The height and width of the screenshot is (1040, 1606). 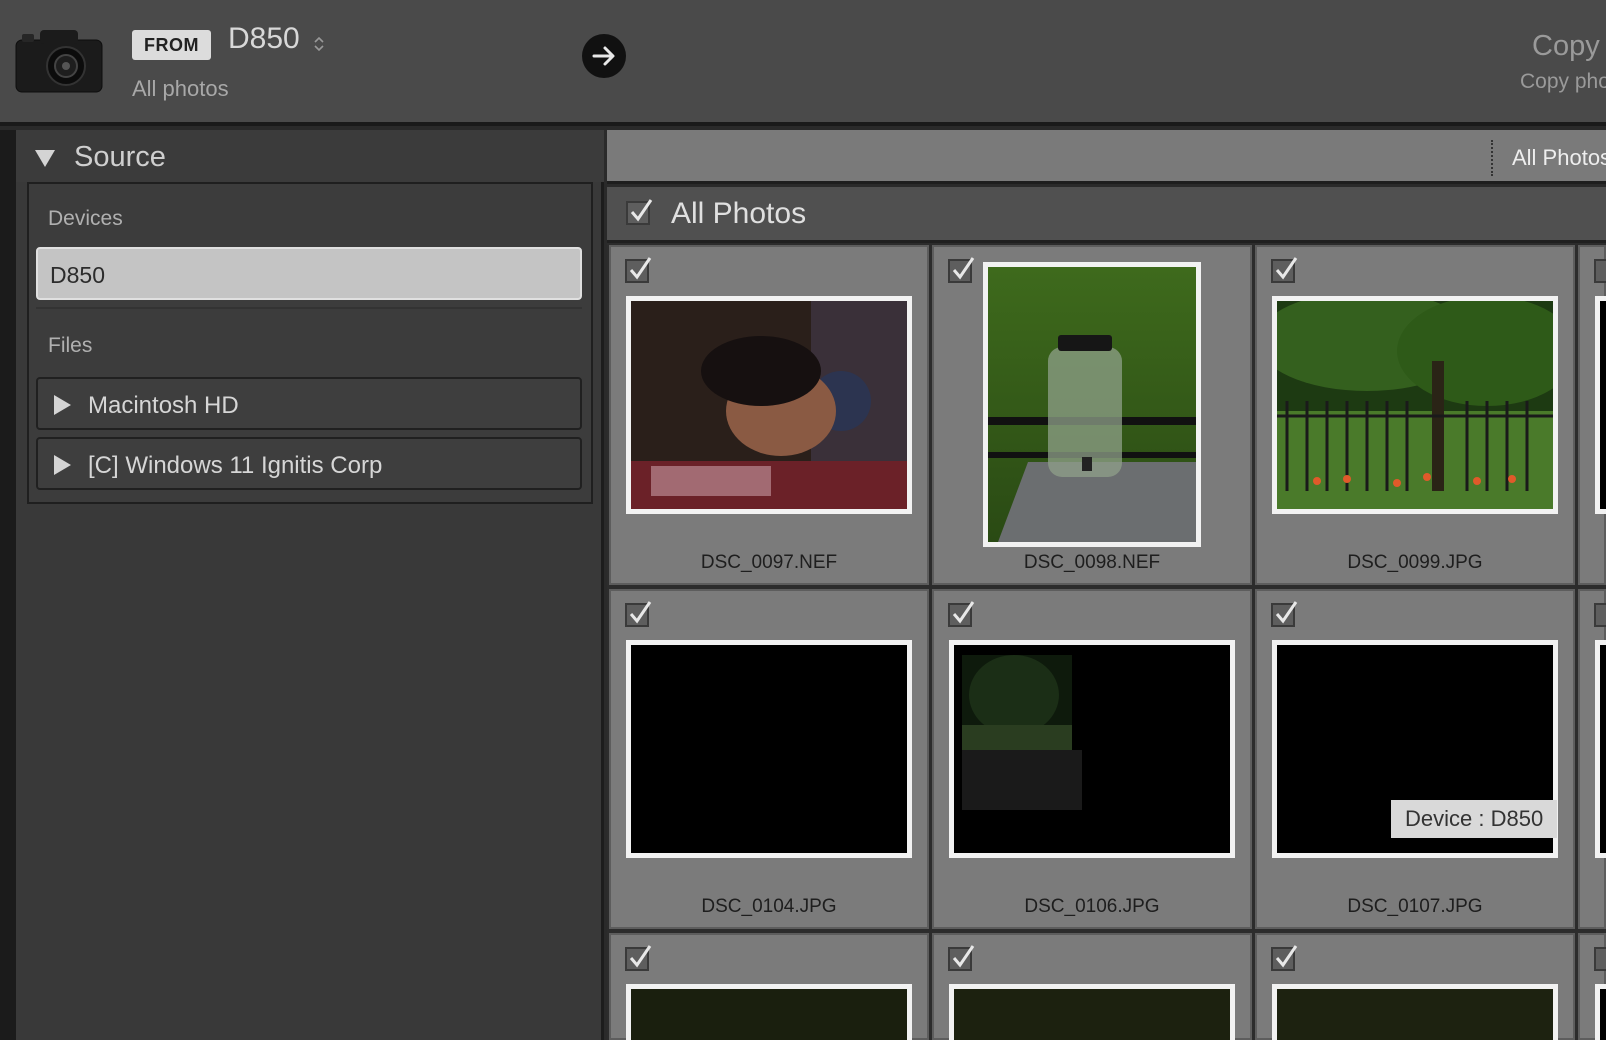 I want to click on device-item-d850: D850, so click(x=309, y=273).